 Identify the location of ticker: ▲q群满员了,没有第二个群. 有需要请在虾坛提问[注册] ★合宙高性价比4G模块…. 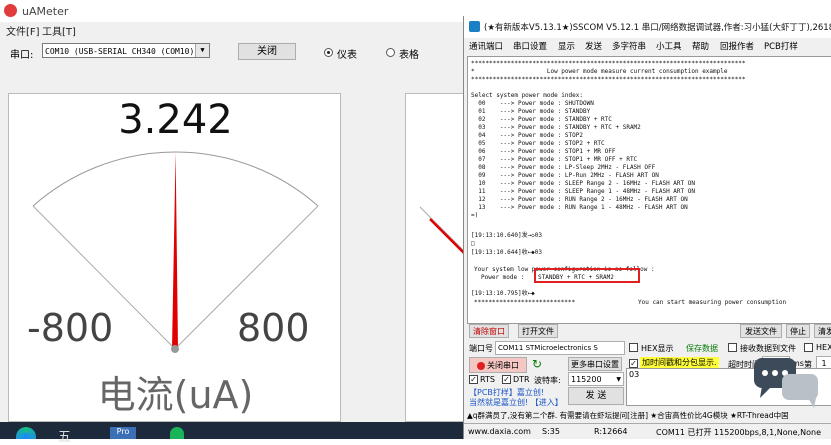
(628, 415).